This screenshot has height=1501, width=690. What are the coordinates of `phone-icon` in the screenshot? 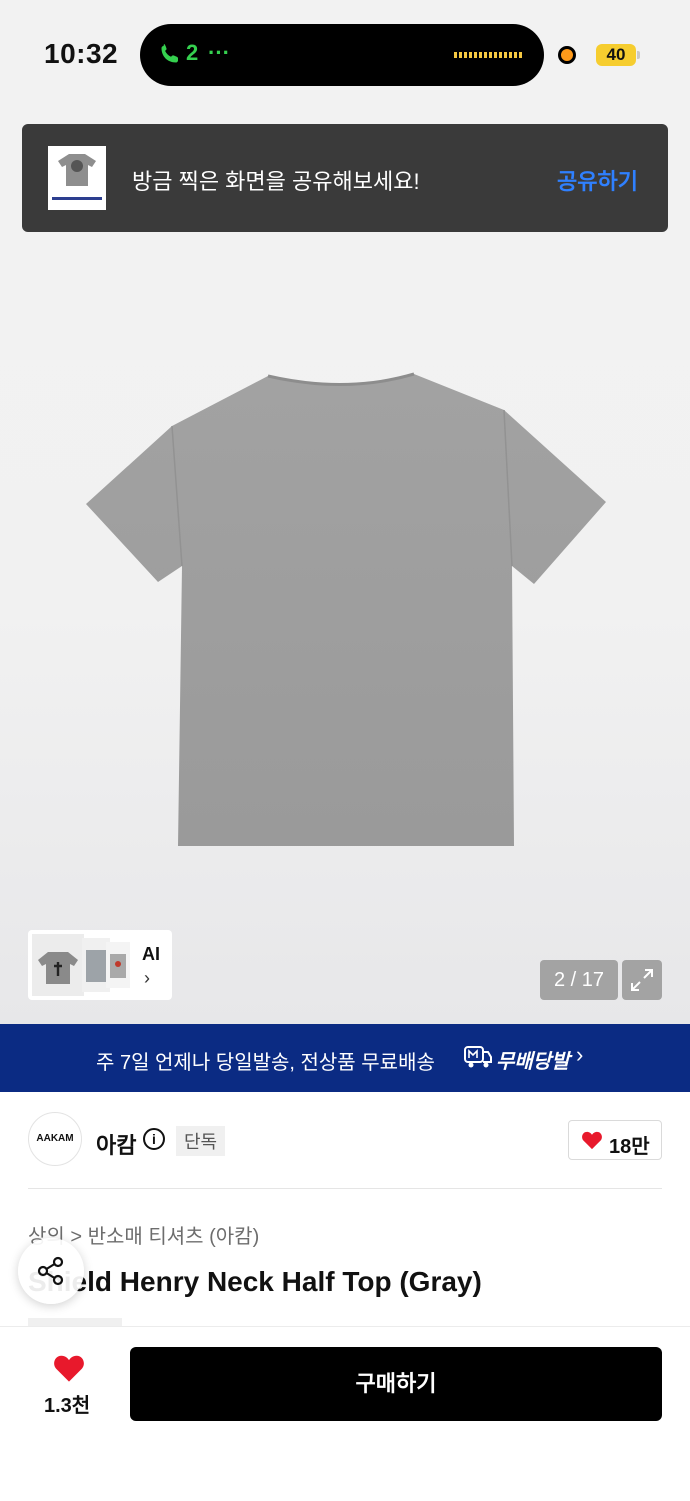 It's located at (169, 53).